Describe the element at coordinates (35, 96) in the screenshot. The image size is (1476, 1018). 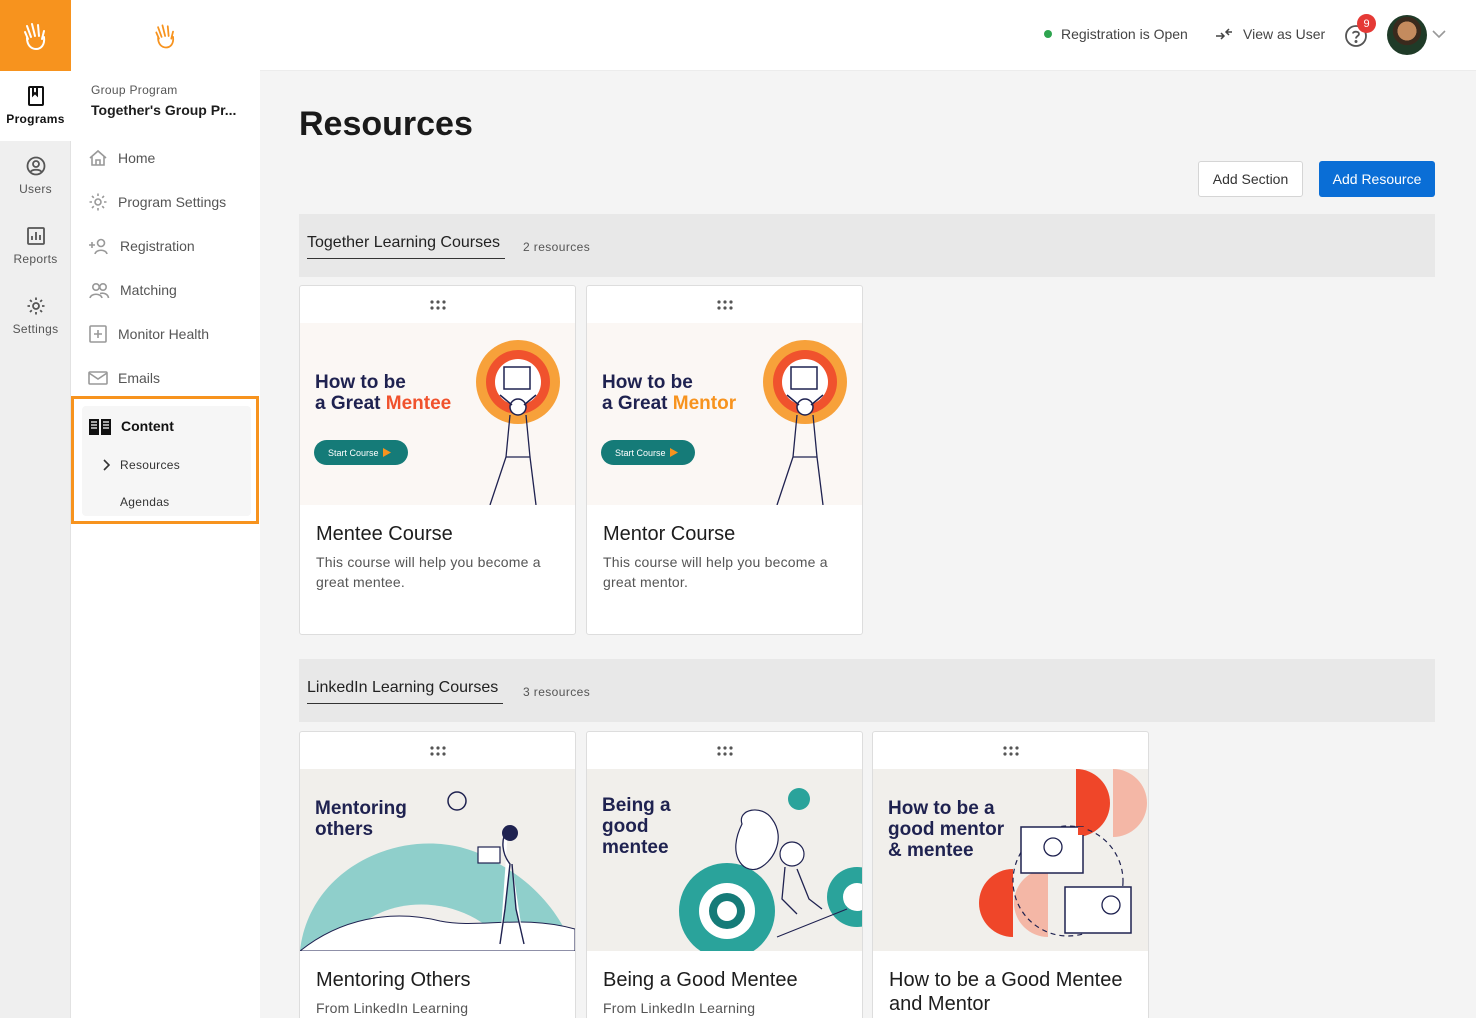
I see `bookmark-icon` at that location.